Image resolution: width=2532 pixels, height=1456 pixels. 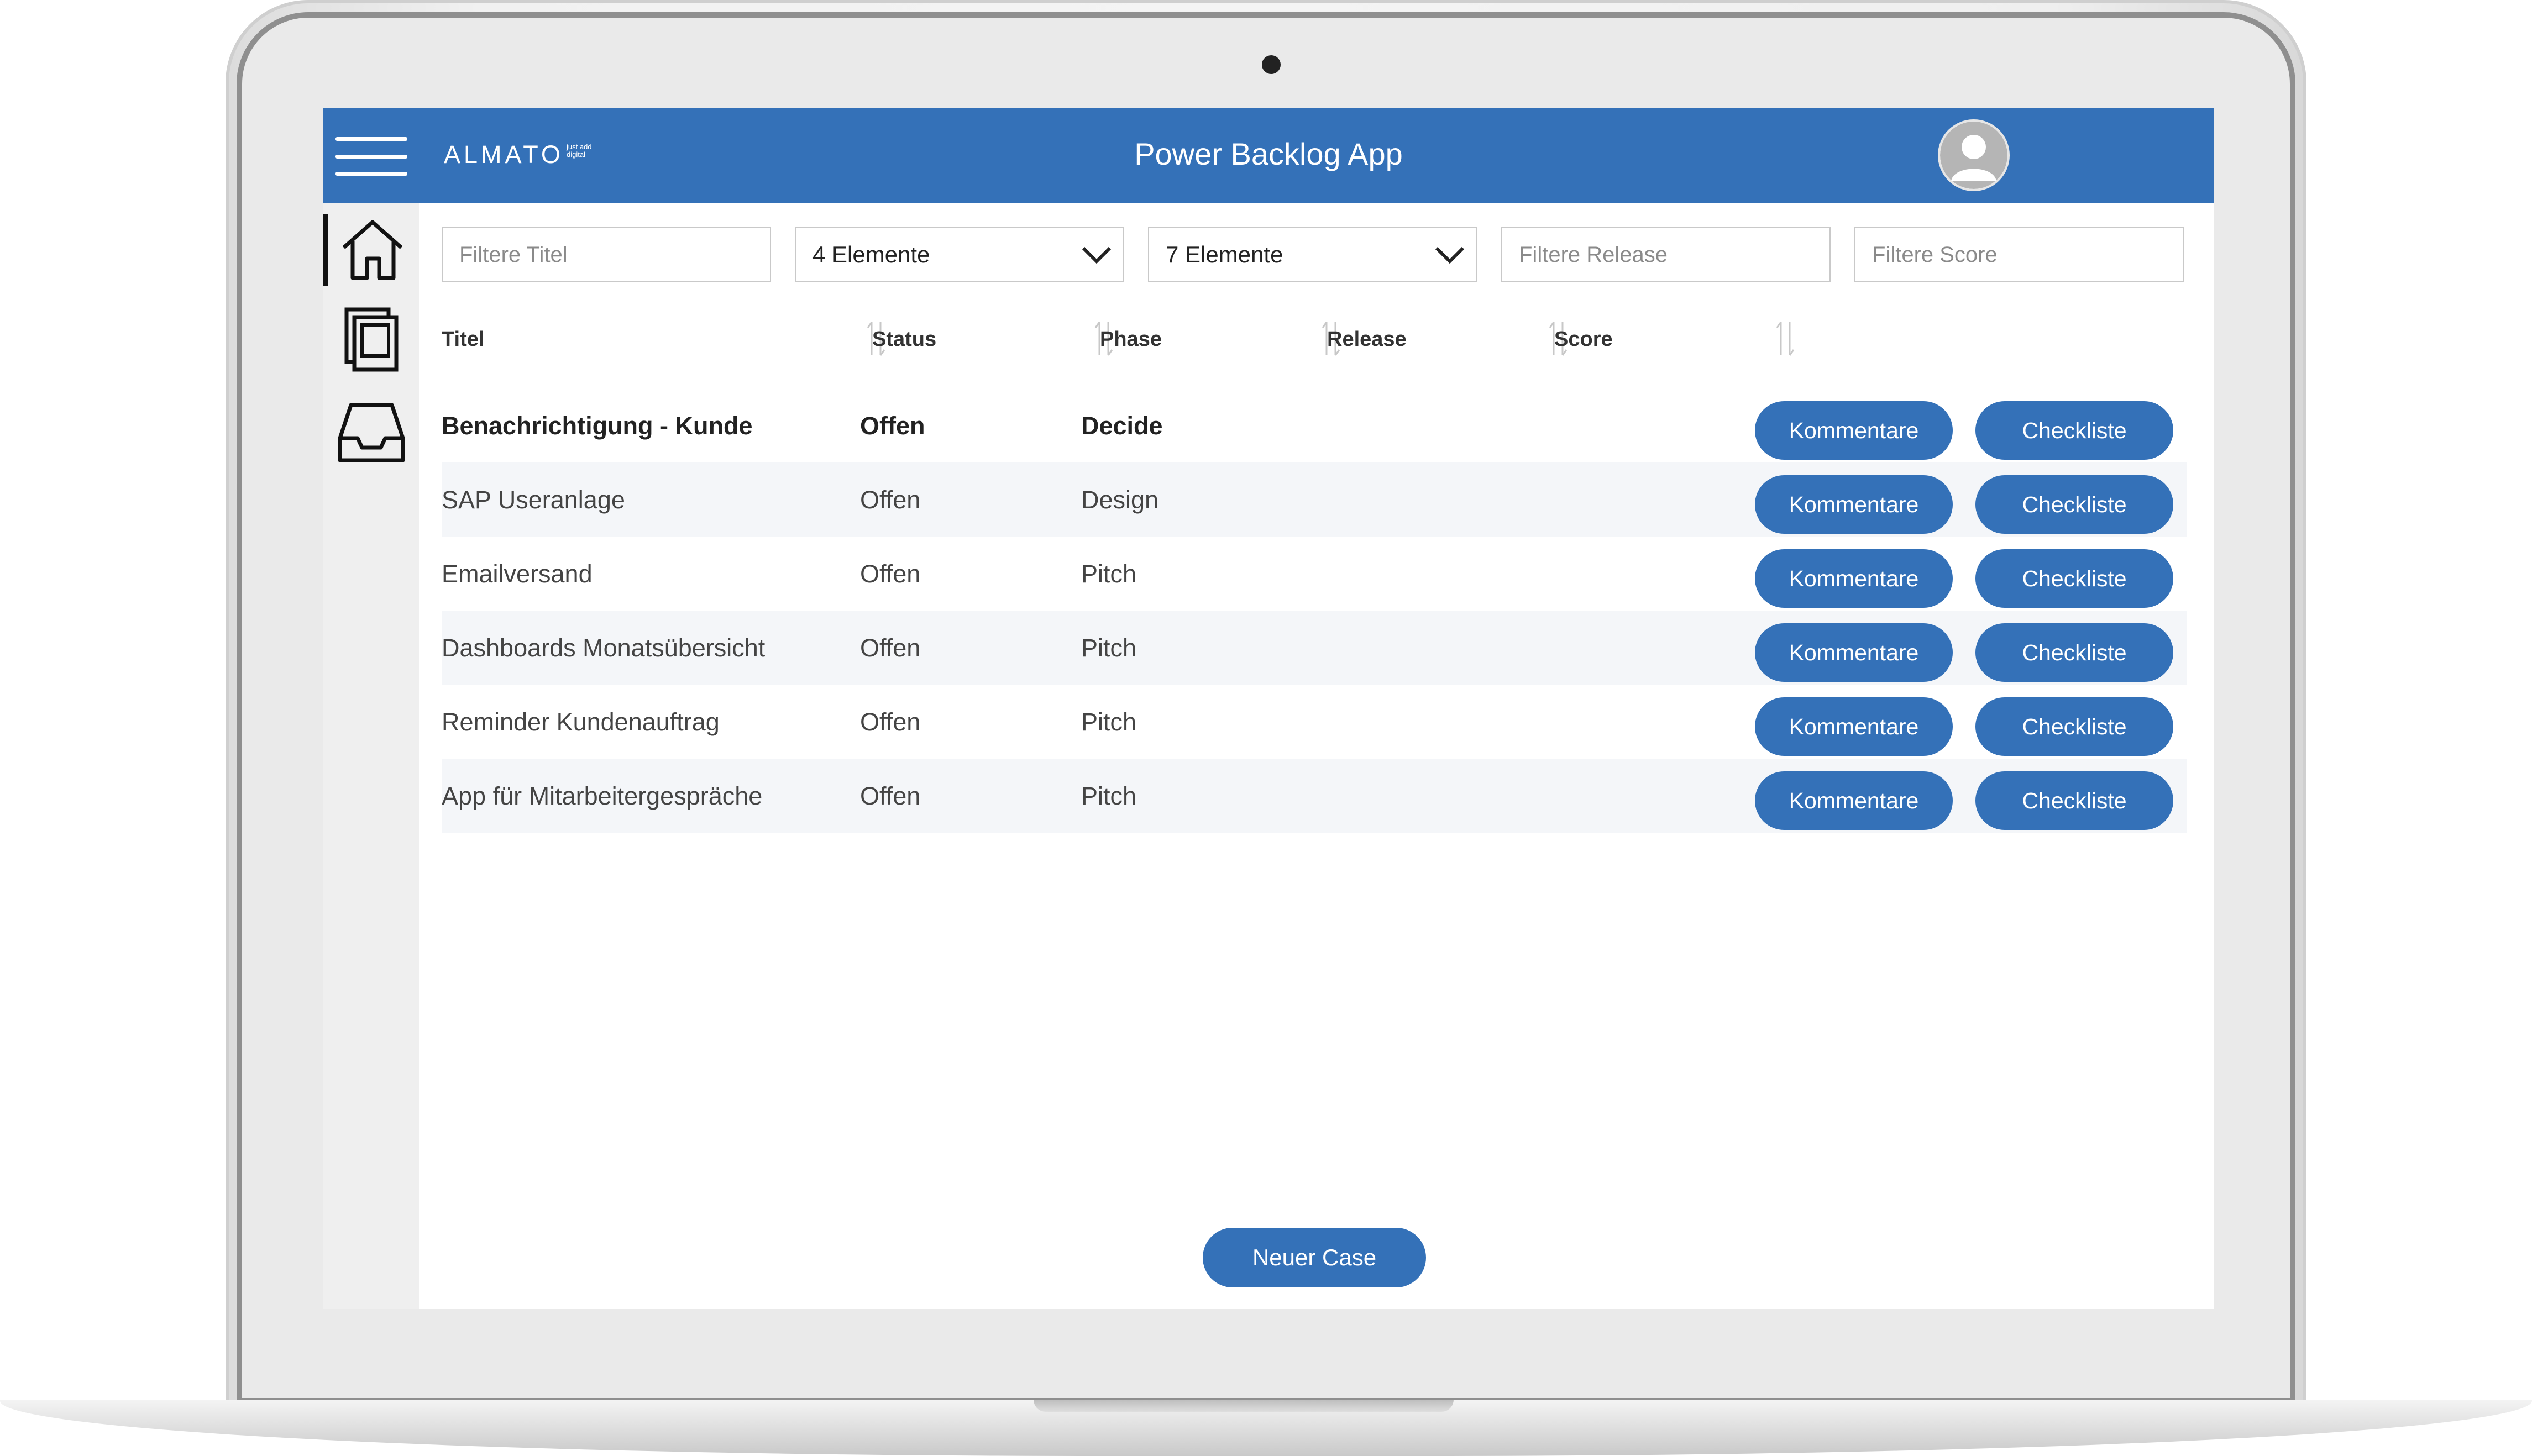 I want to click on new-case-button: Neuer Case, so click(x=1315, y=1257).